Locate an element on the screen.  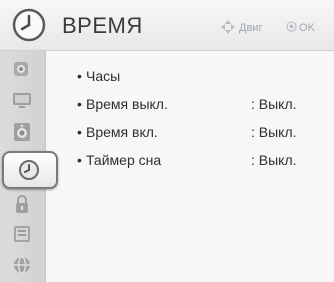
page-title: ВРЕМЯ is located at coordinates (102, 25).